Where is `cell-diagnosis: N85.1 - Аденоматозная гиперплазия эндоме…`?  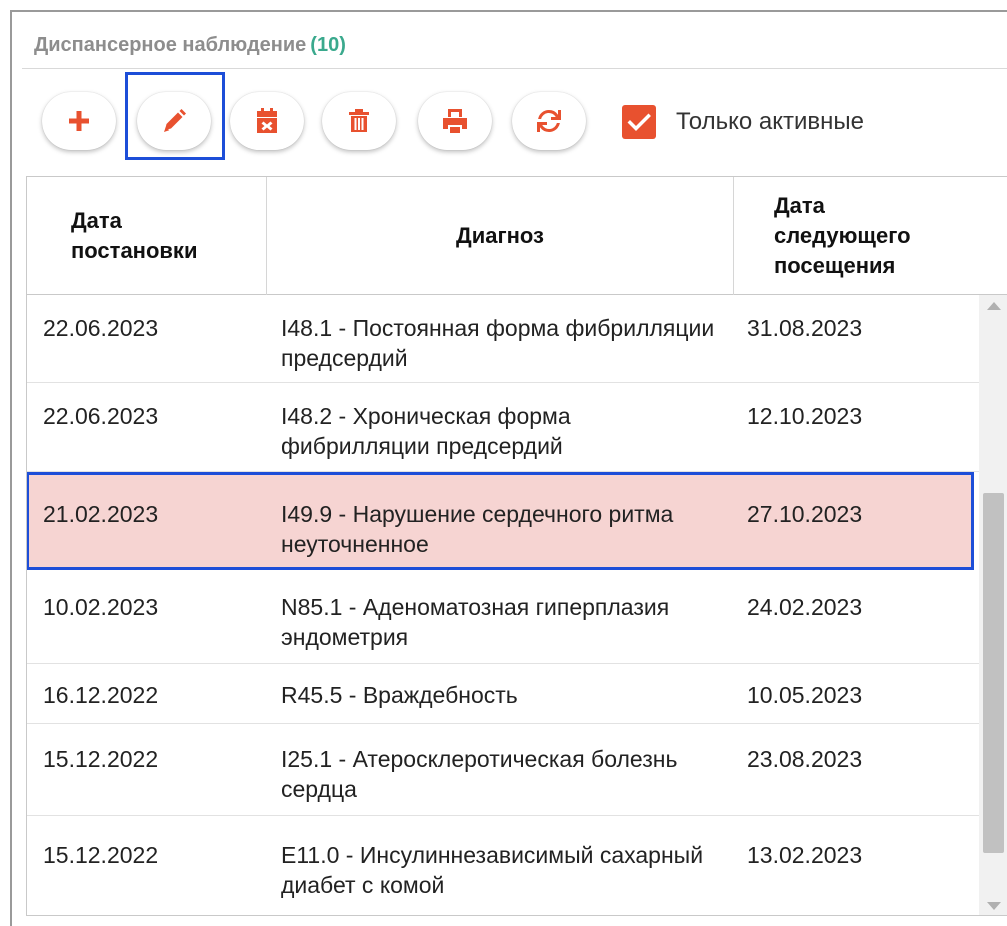 cell-diagnosis: N85.1 - Аденоматозная гиперплазия эндоме… is located at coordinates (475, 622).